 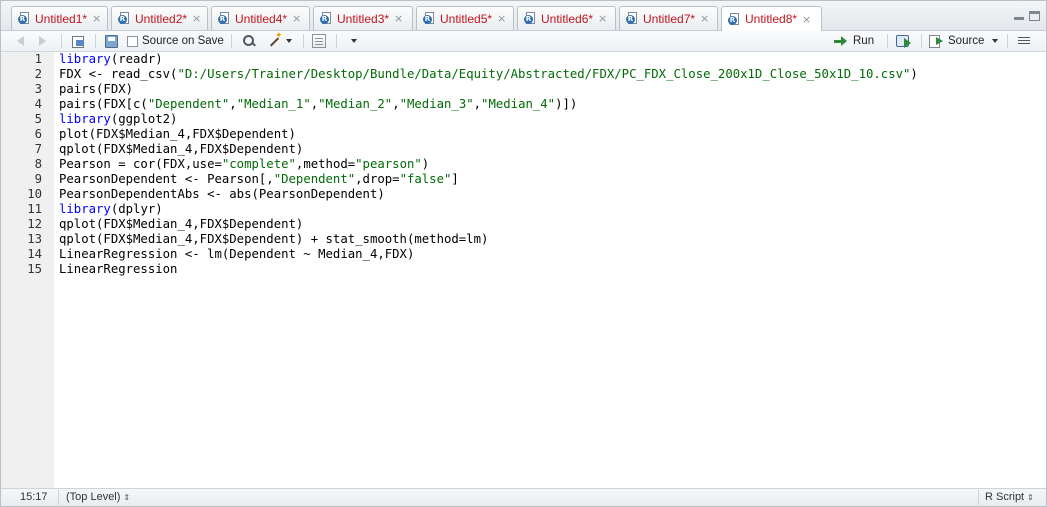 What do you see at coordinates (363, 18) in the screenshot?
I see `tab-untitled3: R Untitled3* ×` at bounding box center [363, 18].